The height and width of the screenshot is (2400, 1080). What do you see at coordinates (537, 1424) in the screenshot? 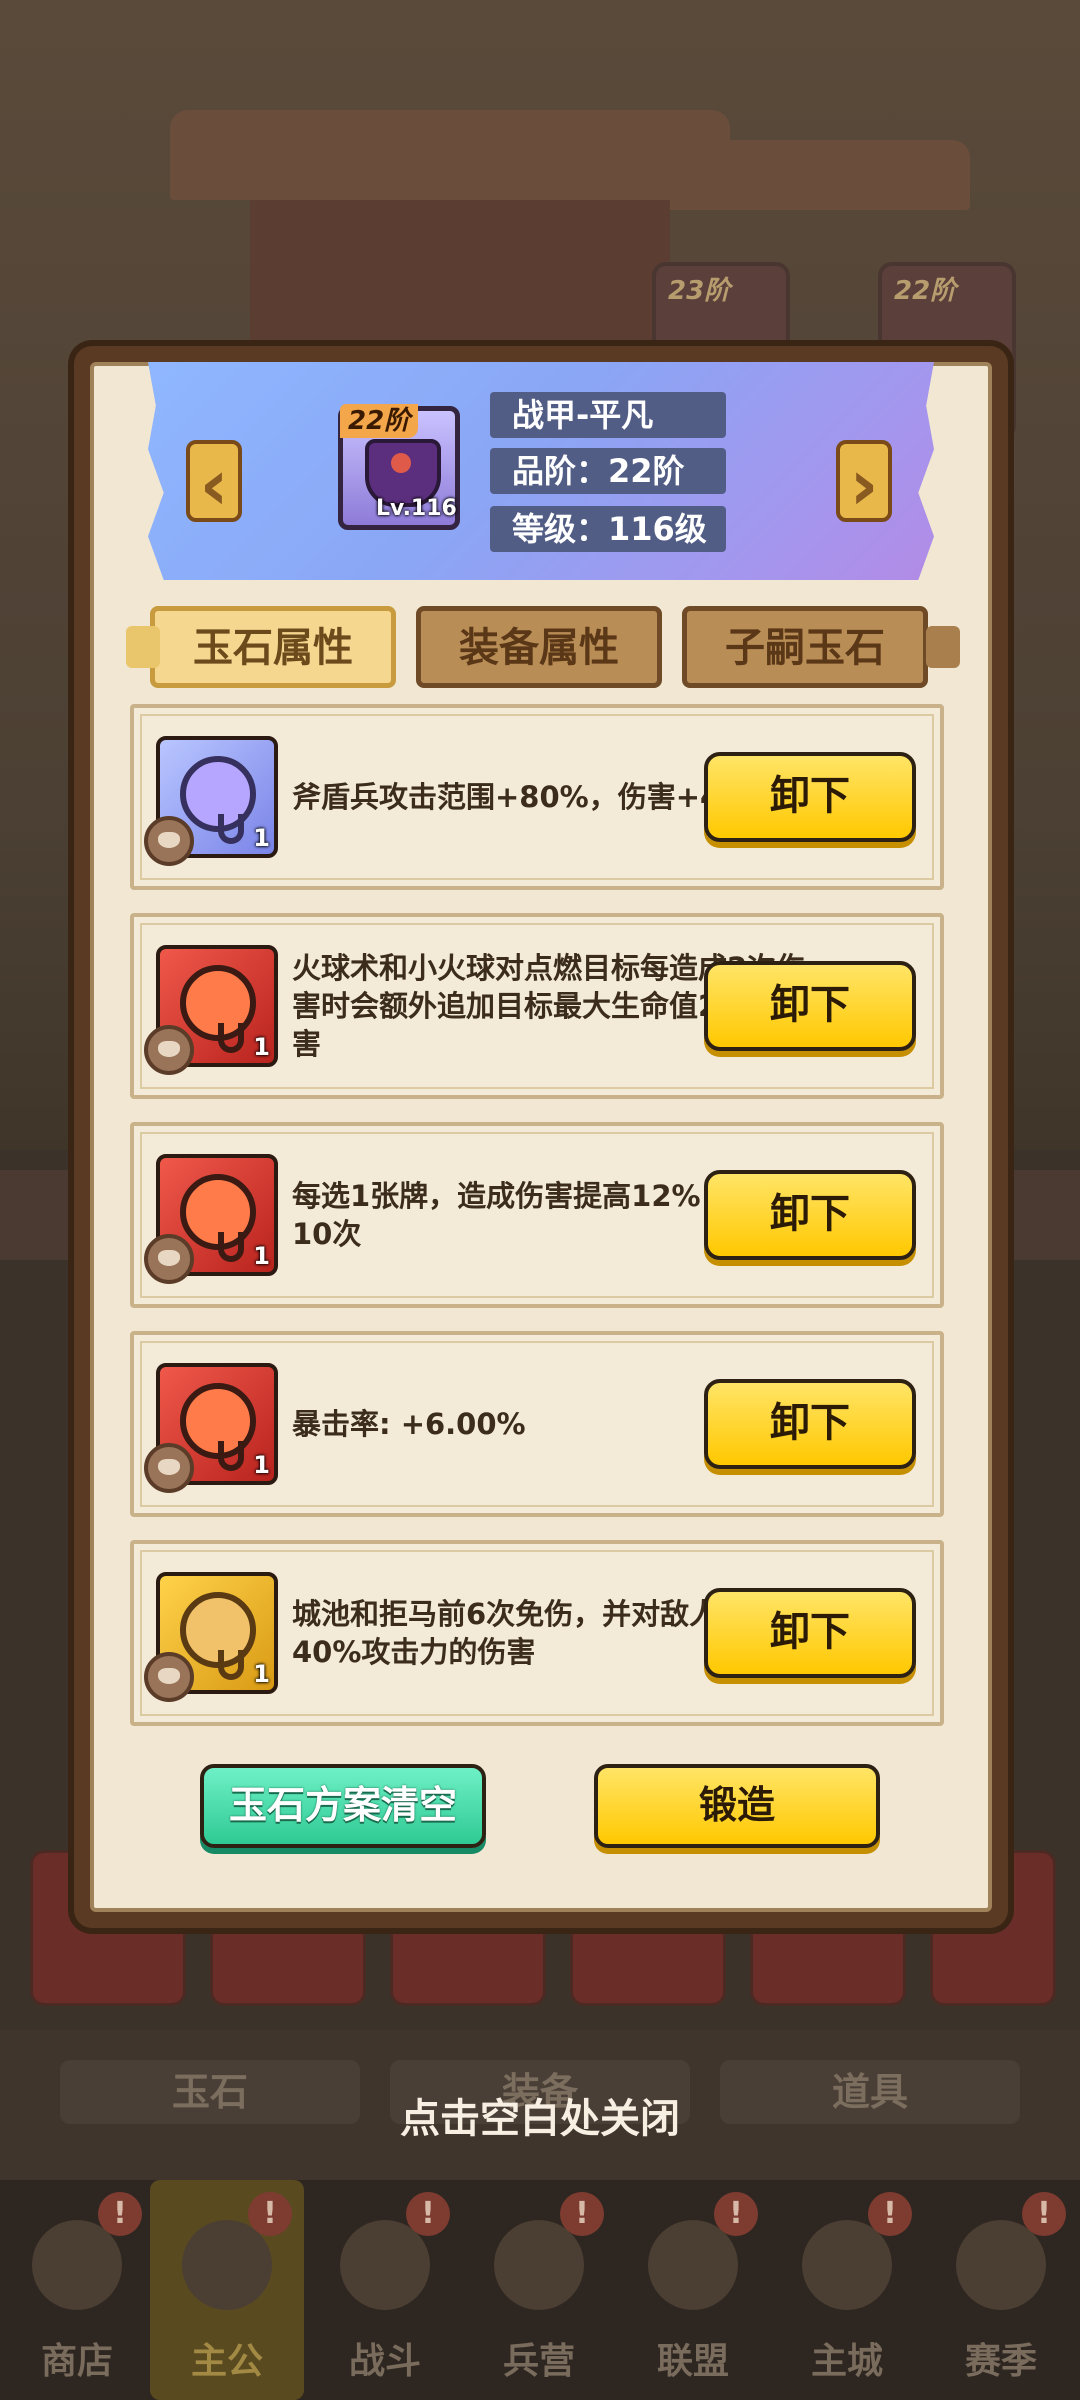
I see `gem-row: 1 暴击率: +6.00% 卸下` at bounding box center [537, 1424].